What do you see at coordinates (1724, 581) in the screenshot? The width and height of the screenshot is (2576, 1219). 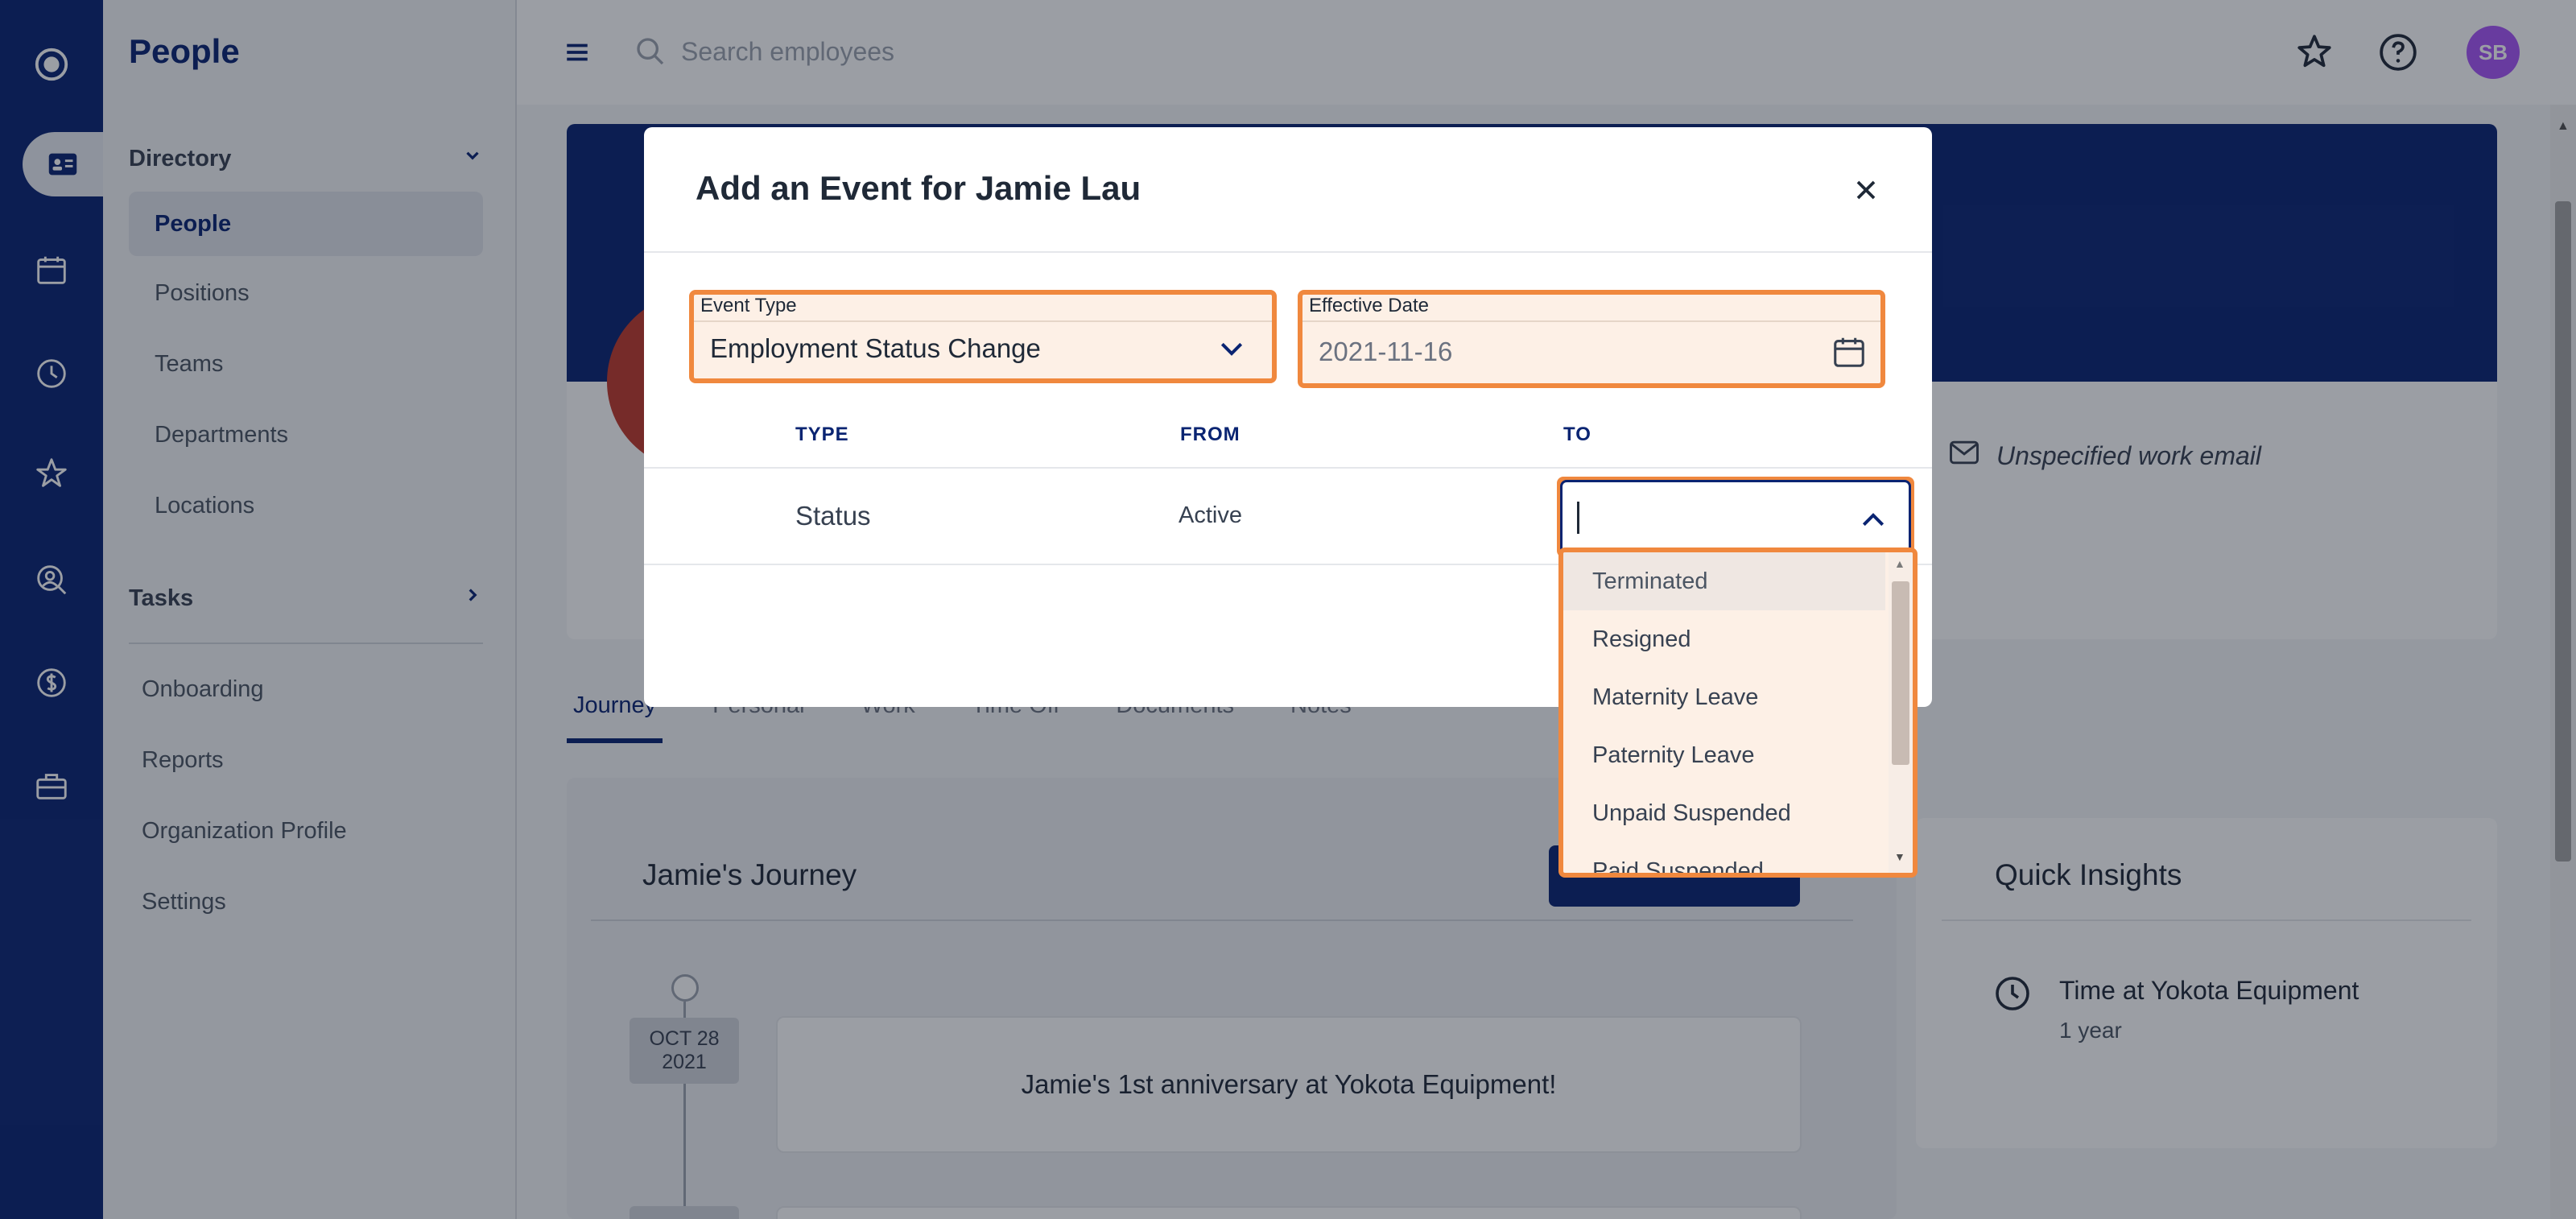 I see `option-terminated: Terminated` at bounding box center [1724, 581].